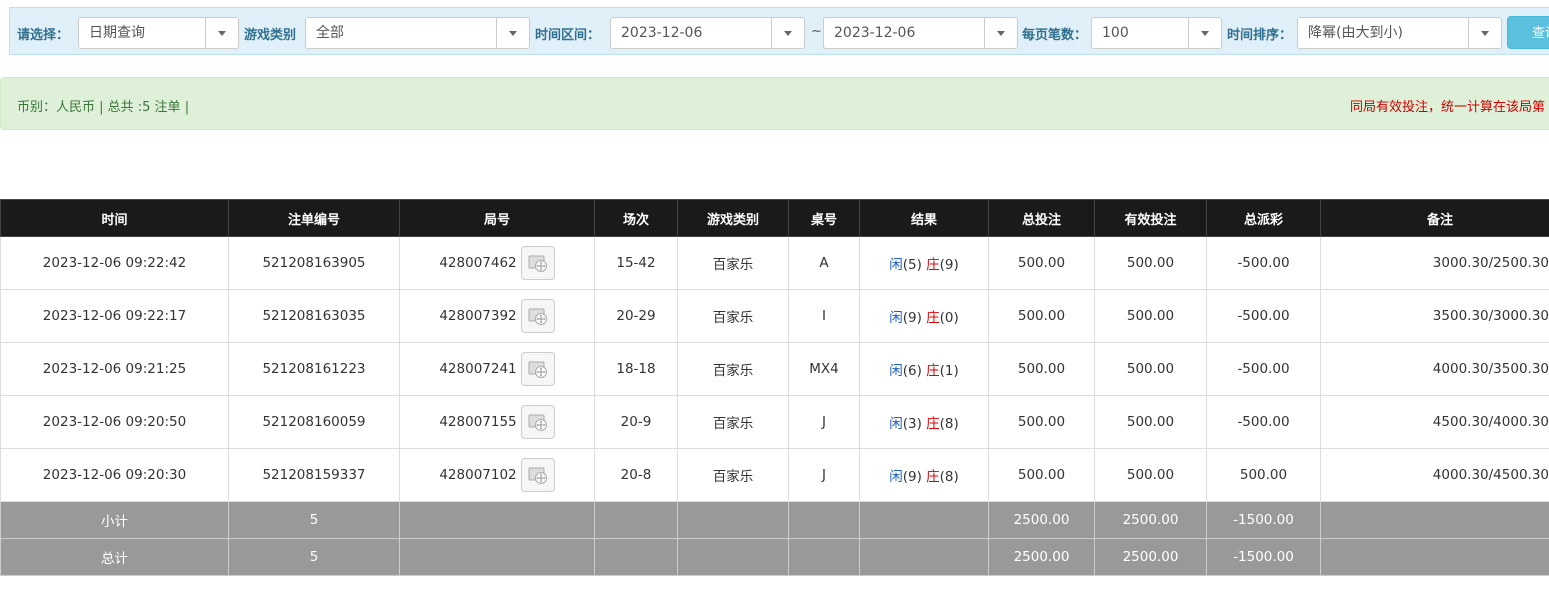 The height and width of the screenshot is (598, 1549). What do you see at coordinates (924, 263) in the screenshot?
I see `cell-result: 闲(5) 庄(9)` at bounding box center [924, 263].